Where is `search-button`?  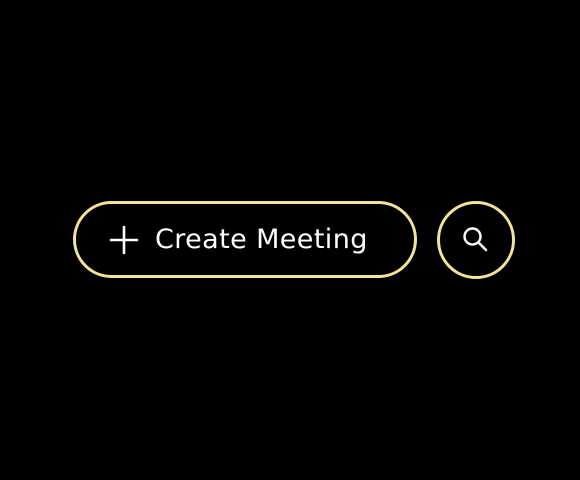 search-button is located at coordinates (476, 240).